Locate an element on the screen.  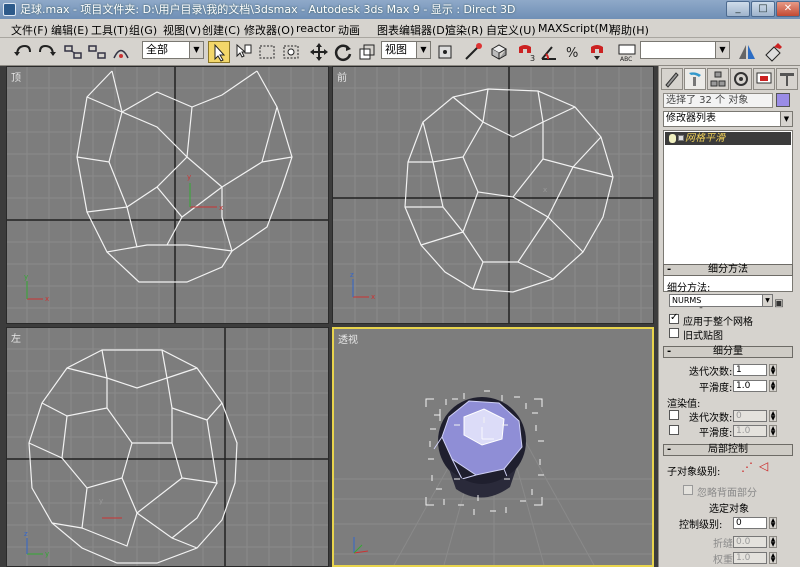
percent-snap-icon: % is located at coordinates (573, 52).